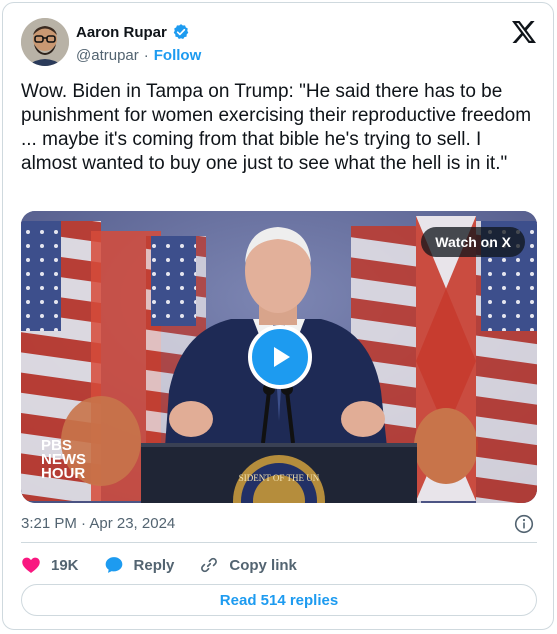 The height and width of the screenshot is (634, 557). I want to click on handle-row: @atrupar · Follow, so click(138, 55).